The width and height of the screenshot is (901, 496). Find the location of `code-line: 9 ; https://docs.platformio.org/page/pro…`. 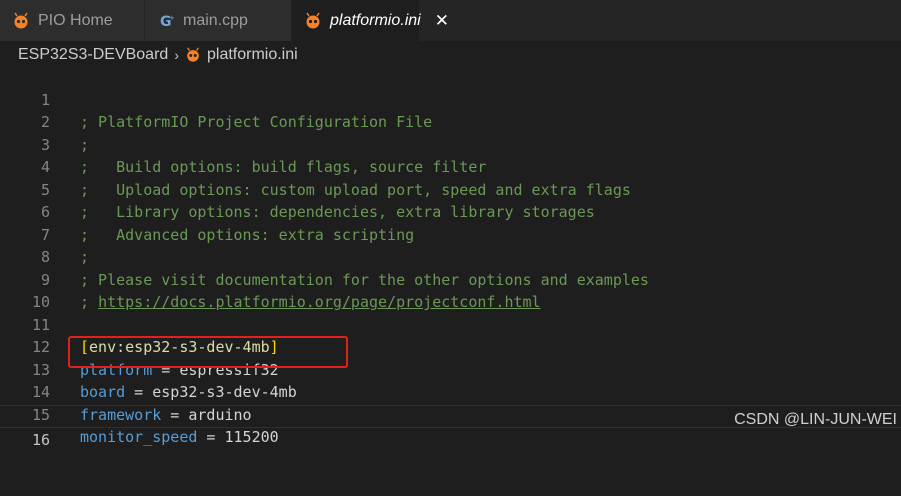

code-line: 9 ; https://docs.platformio.org/page/pro… is located at coordinates (450, 257).